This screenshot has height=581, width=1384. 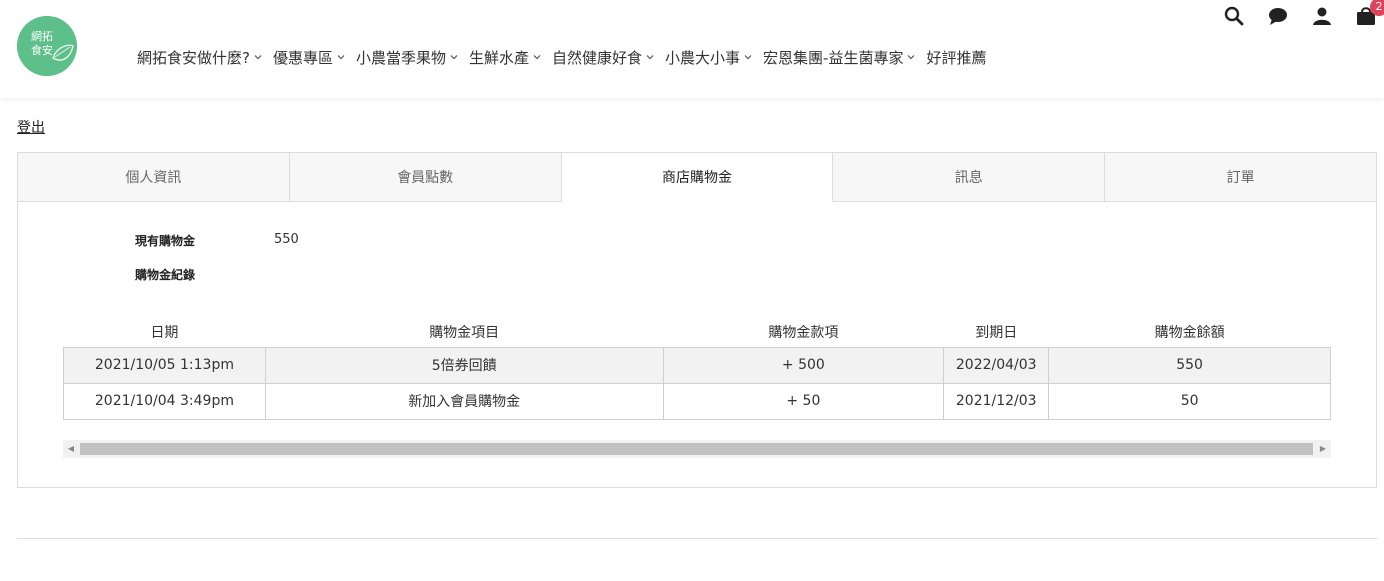 I want to click on cell-item: 5倍券回饋, so click(x=464, y=365).